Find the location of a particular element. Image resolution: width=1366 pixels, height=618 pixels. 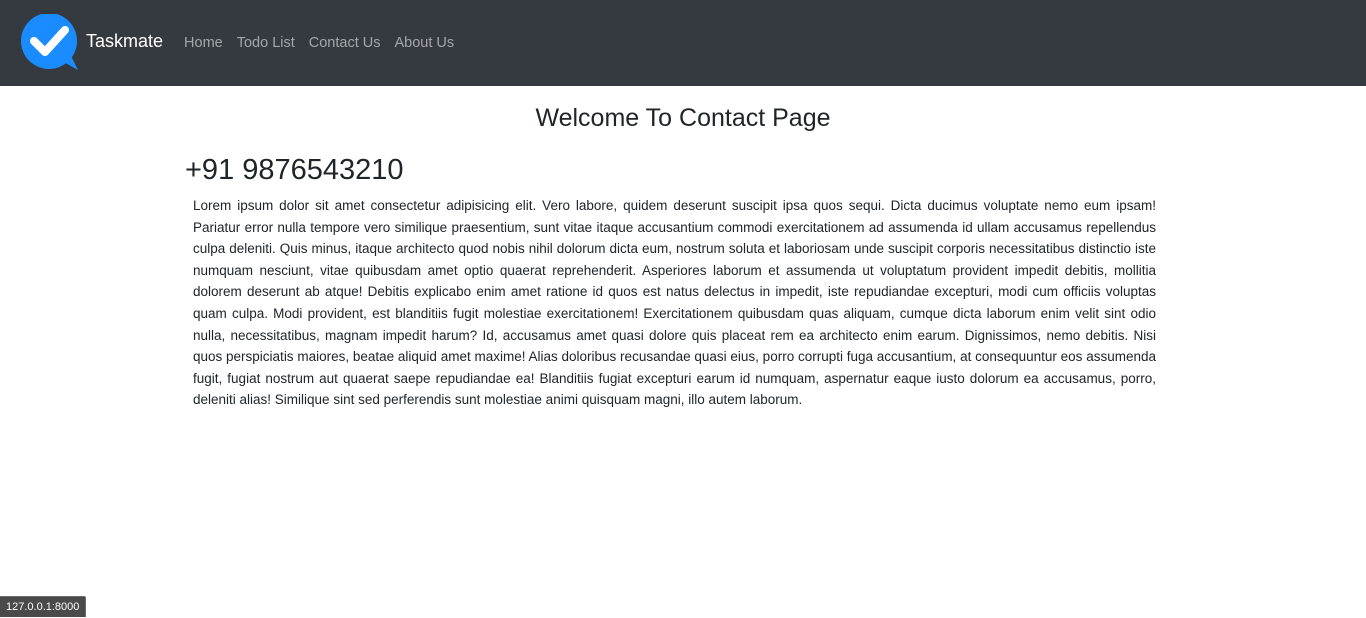

brand-link: Taskmate is located at coordinates (91, 43).